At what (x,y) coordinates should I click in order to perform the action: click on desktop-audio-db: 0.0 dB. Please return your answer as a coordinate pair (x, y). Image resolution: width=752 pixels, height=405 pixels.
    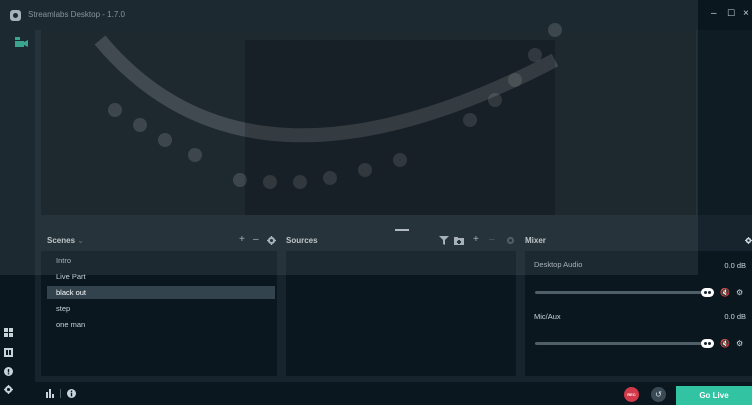
    Looking at the image, I should click on (735, 265).